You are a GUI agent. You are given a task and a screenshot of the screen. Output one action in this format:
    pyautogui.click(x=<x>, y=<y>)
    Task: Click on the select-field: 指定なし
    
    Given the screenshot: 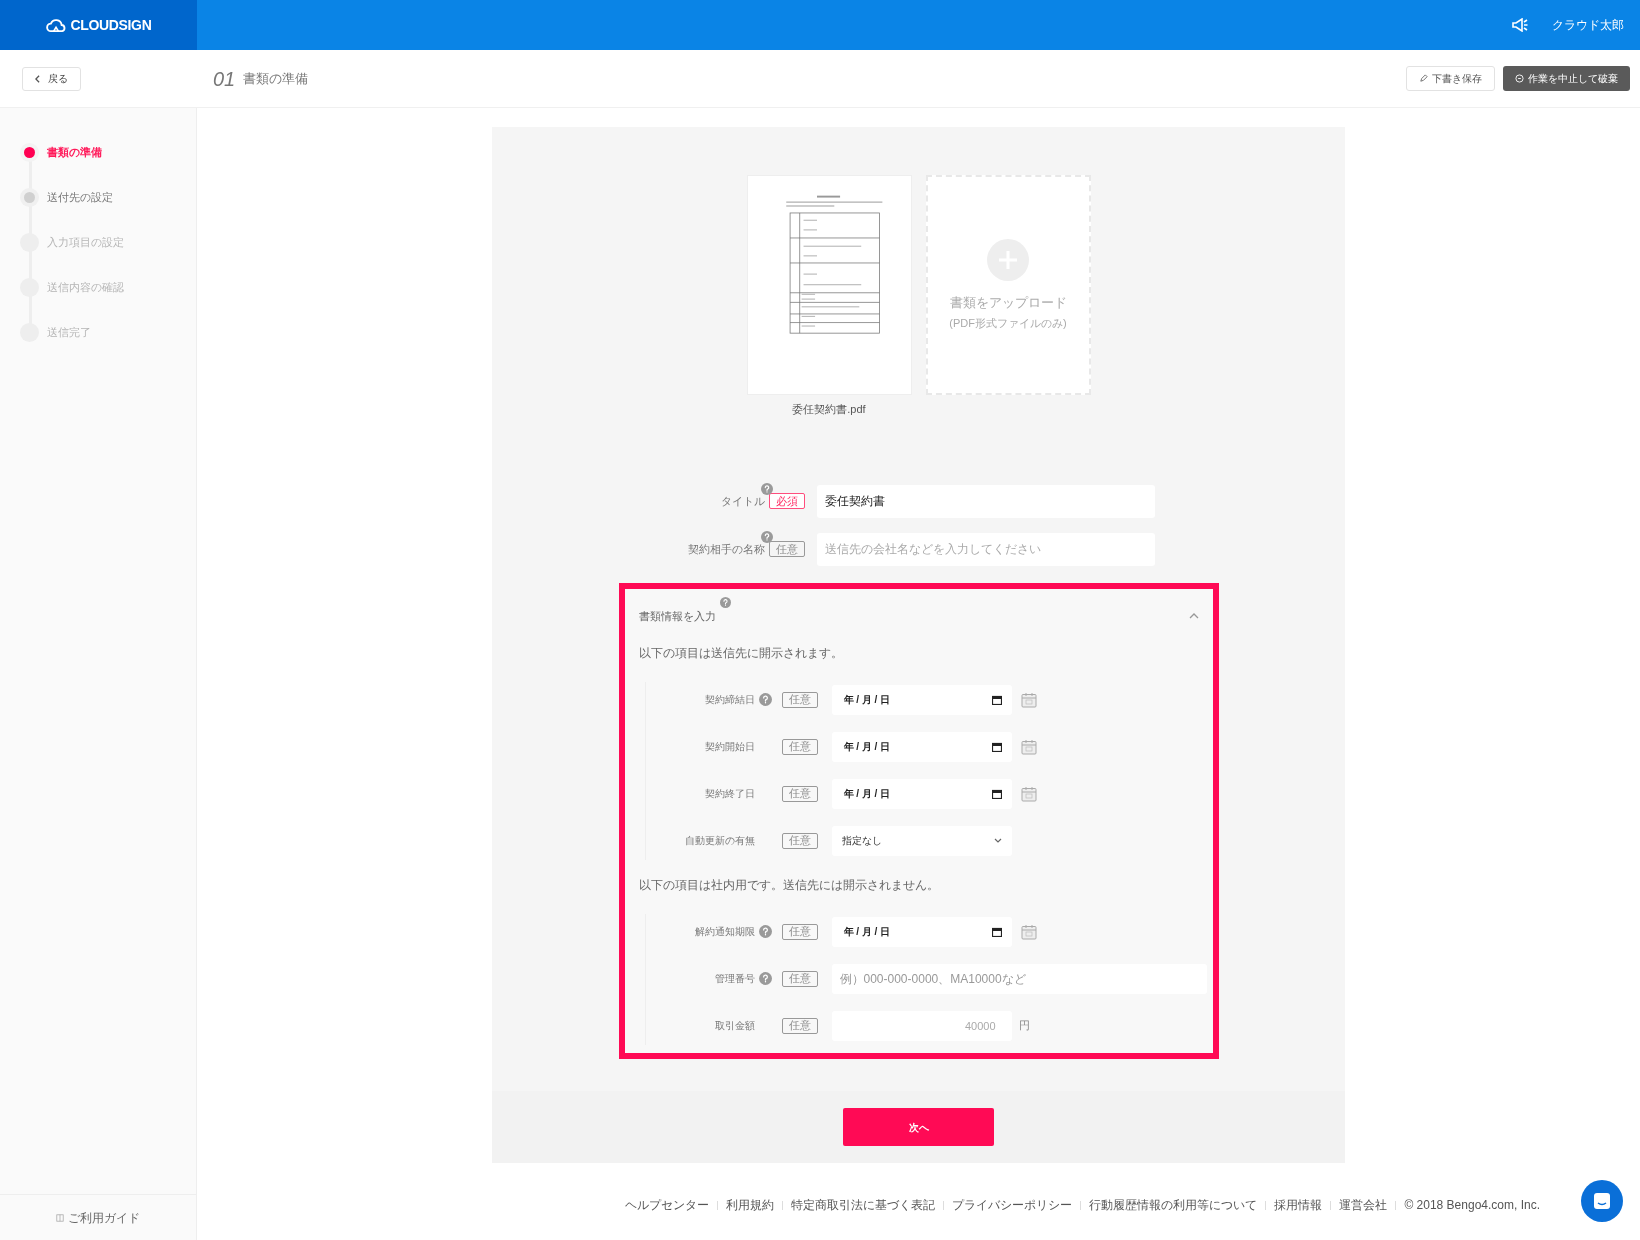 What is the action you would take?
    pyautogui.click(x=921, y=840)
    